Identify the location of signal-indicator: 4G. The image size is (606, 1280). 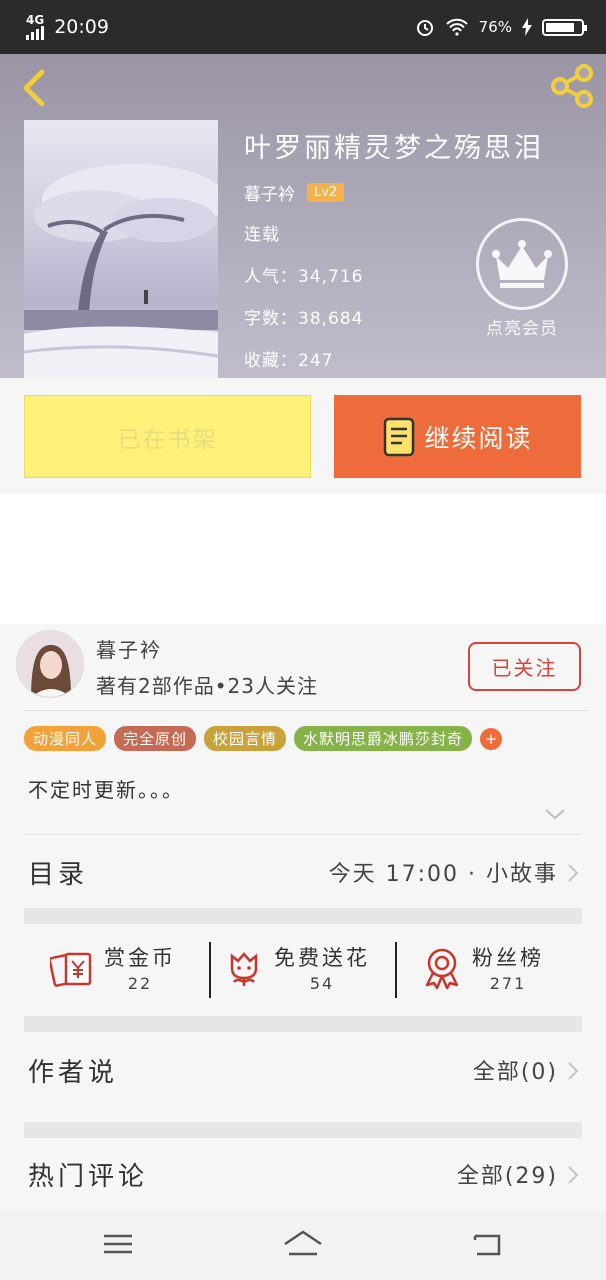
(35, 26).